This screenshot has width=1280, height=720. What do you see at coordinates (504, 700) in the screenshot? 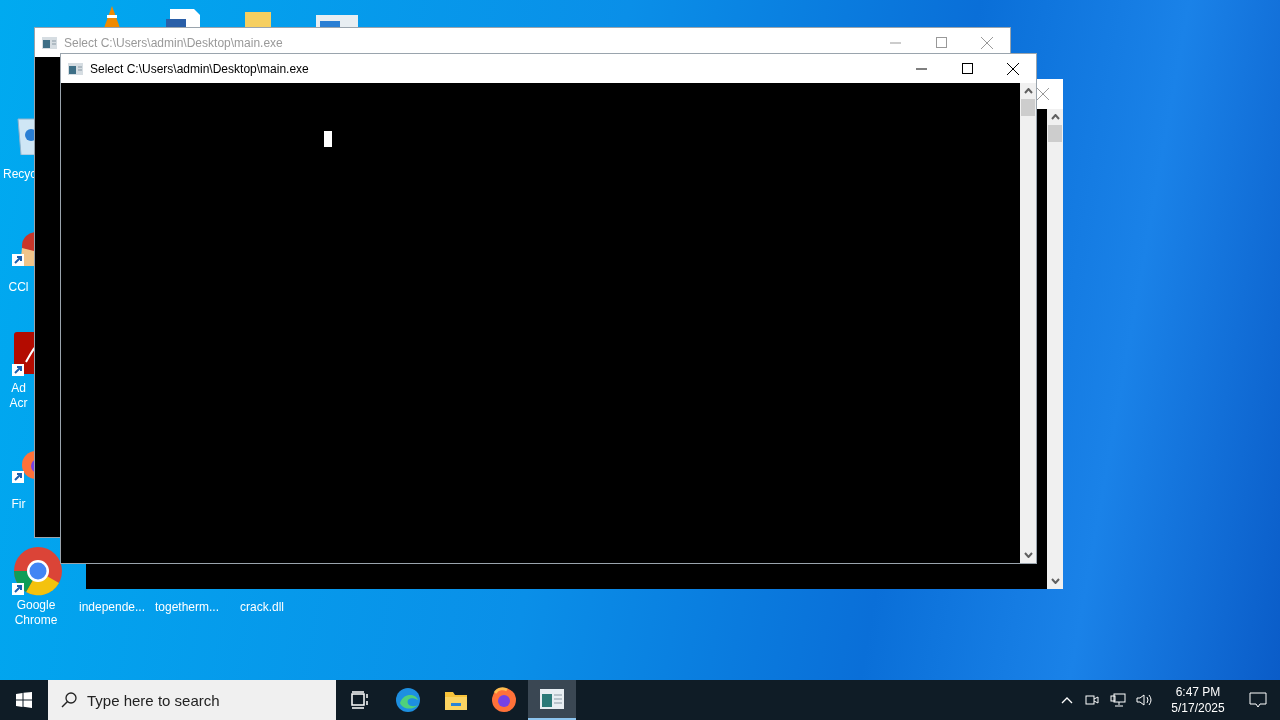
I see `firefox-icon` at bounding box center [504, 700].